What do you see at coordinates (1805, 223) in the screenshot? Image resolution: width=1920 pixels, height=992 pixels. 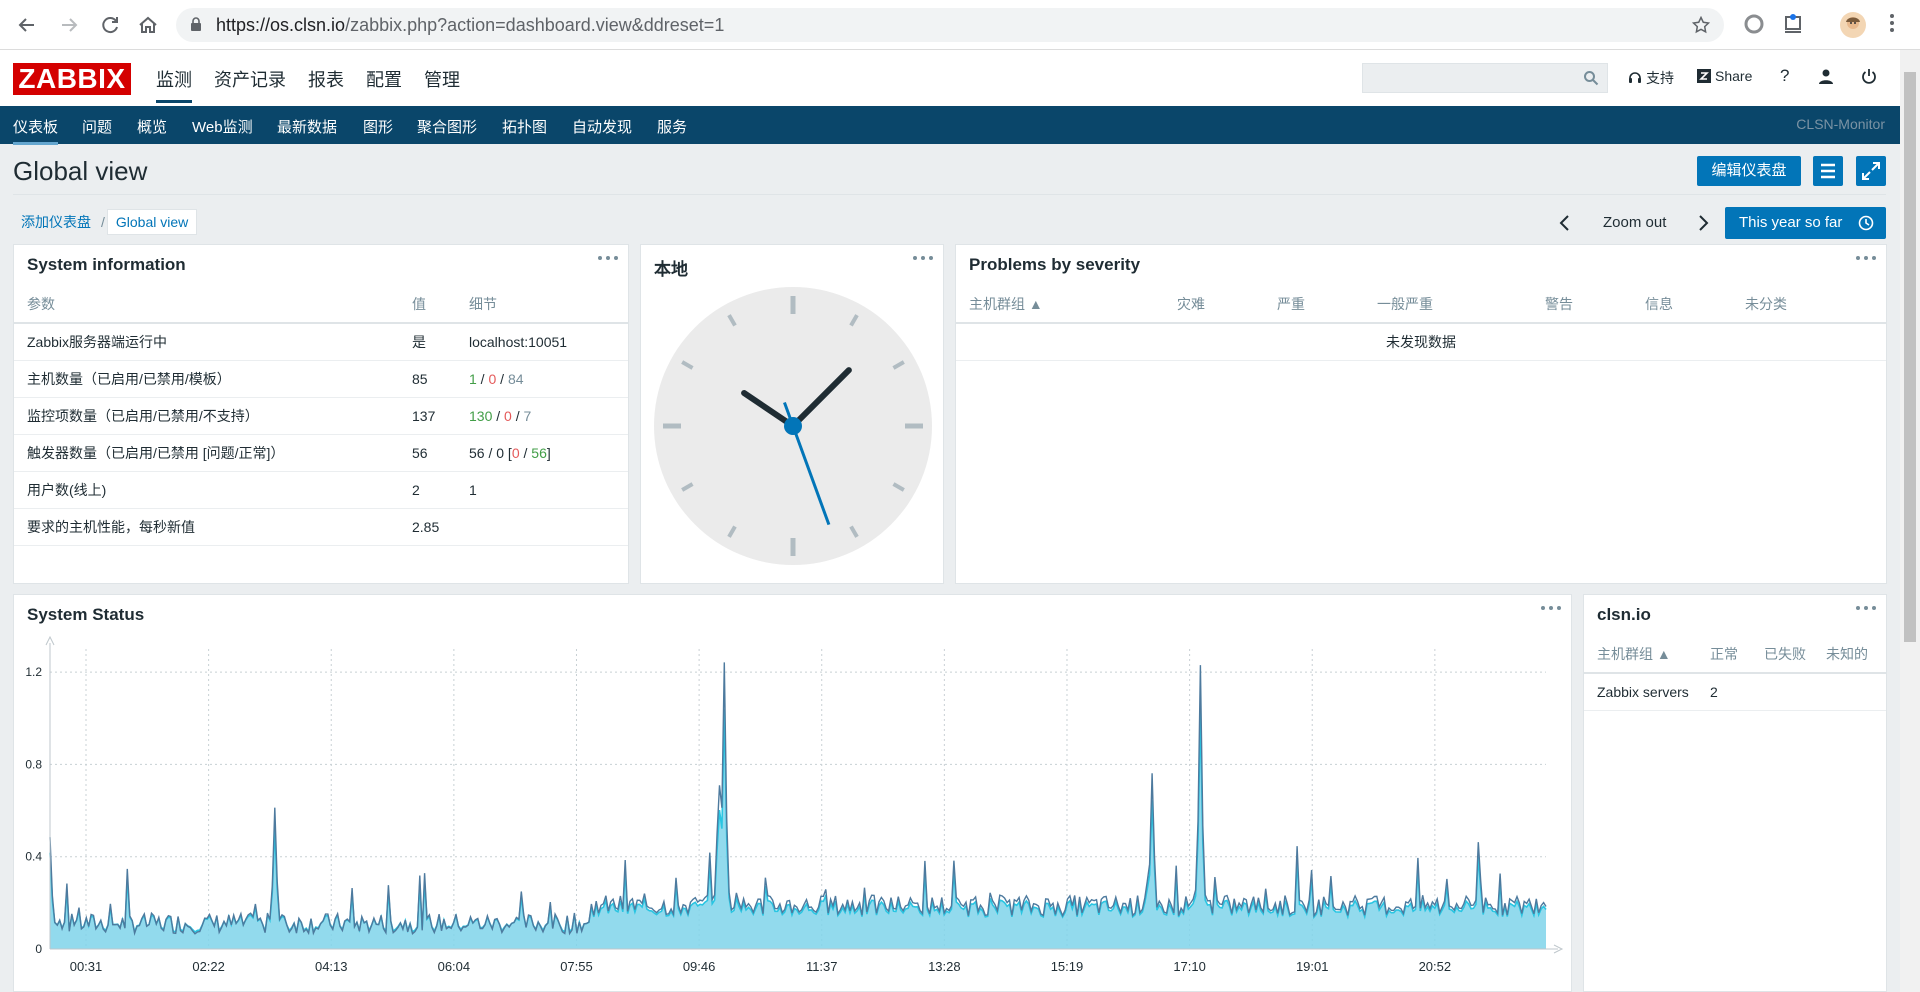 I see `time-period-button: This year so far` at bounding box center [1805, 223].